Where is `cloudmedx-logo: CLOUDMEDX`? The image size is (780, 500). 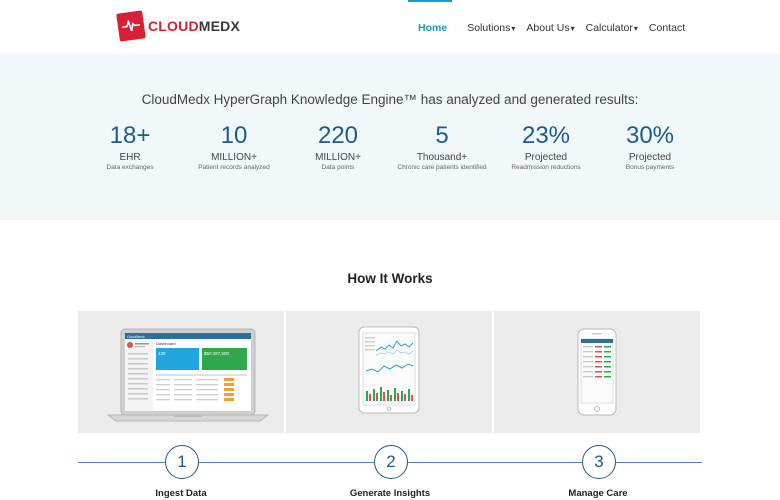
cloudmedx-logo: CLOUDMEDX is located at coordinates (178, 26).